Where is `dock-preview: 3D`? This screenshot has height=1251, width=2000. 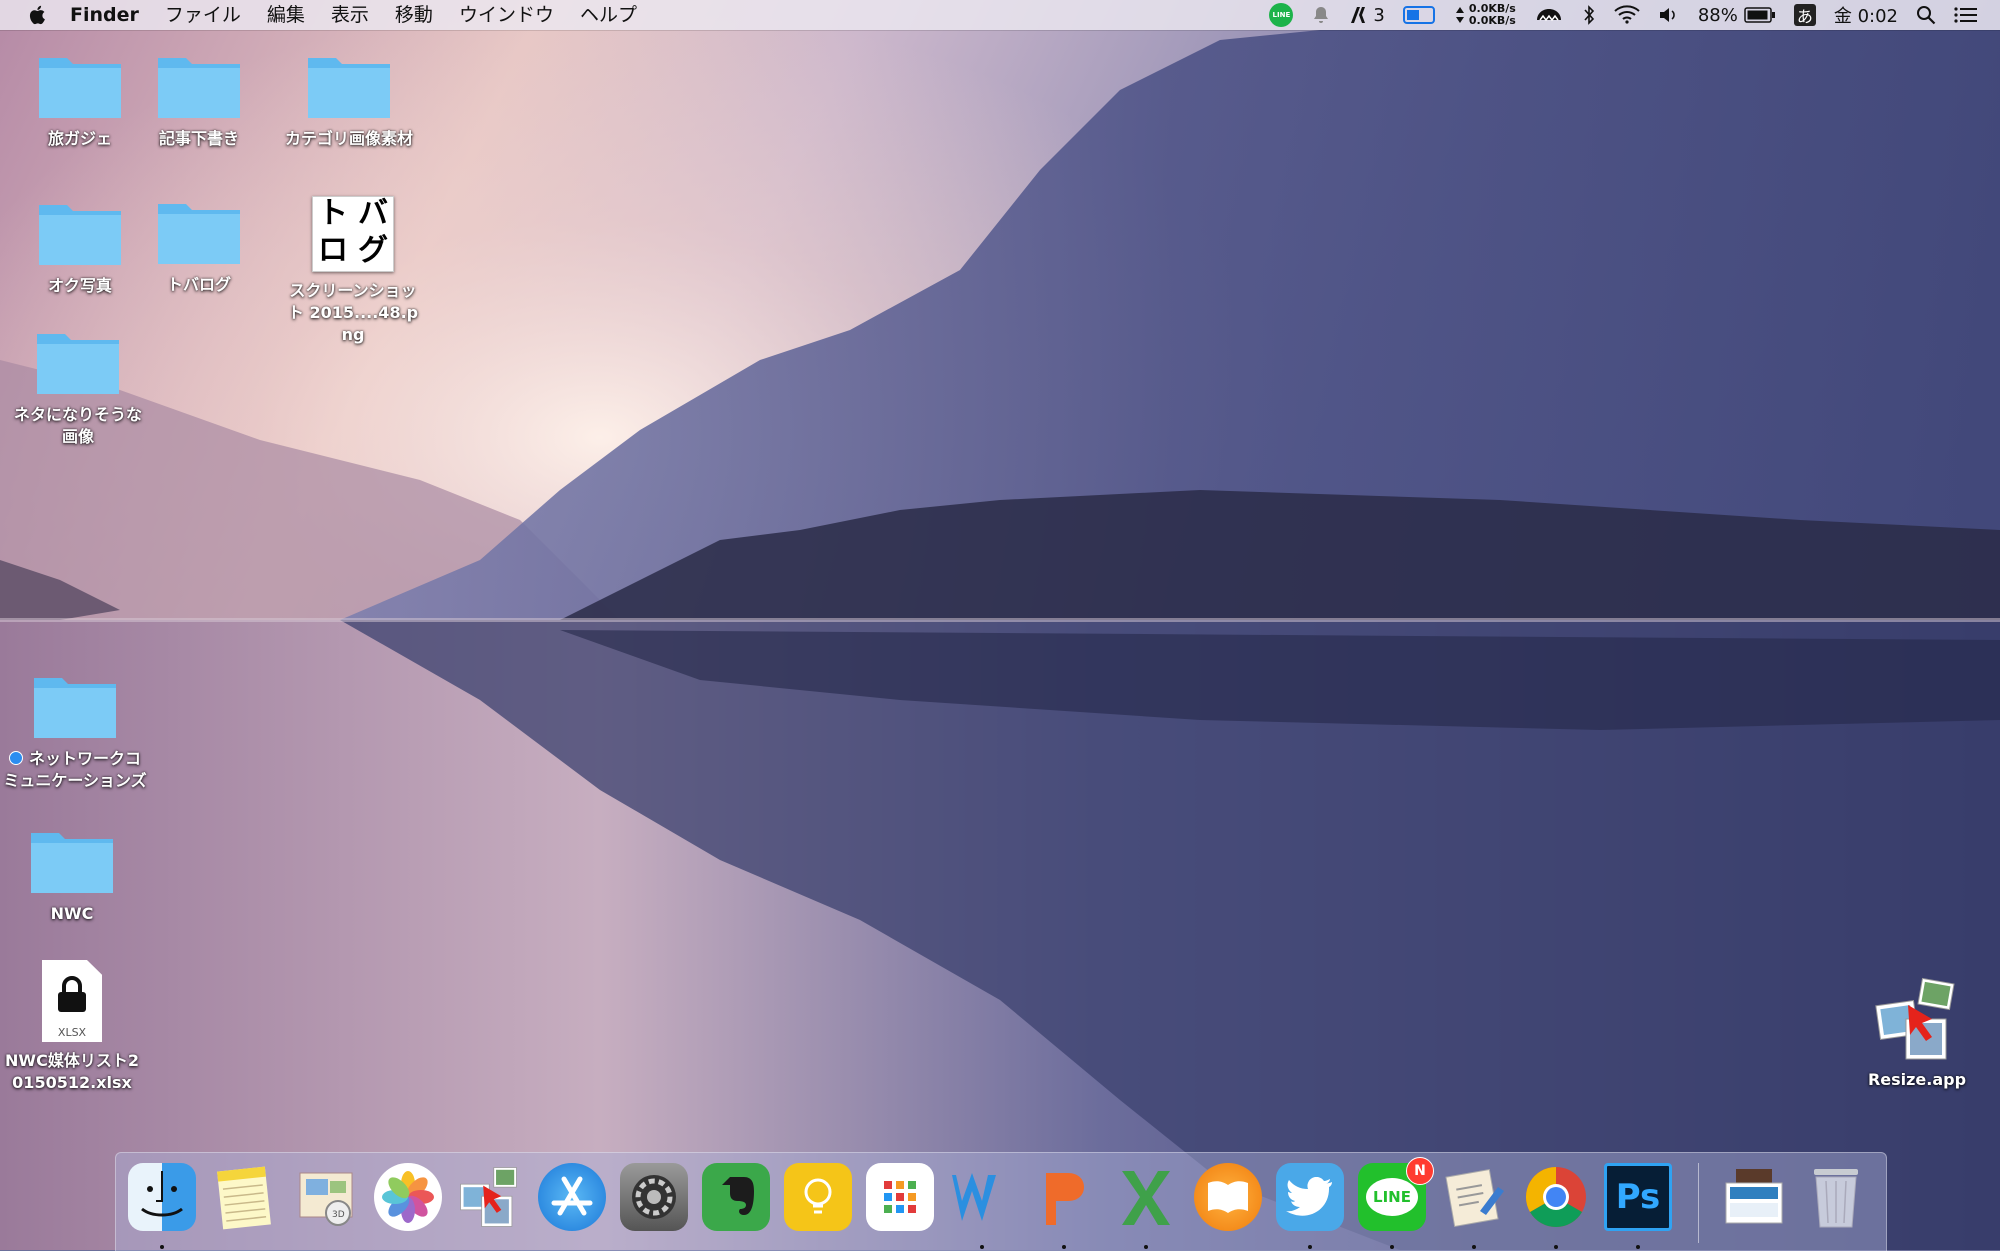
dock-preview: 3D is located at coordinates (326, 1199).